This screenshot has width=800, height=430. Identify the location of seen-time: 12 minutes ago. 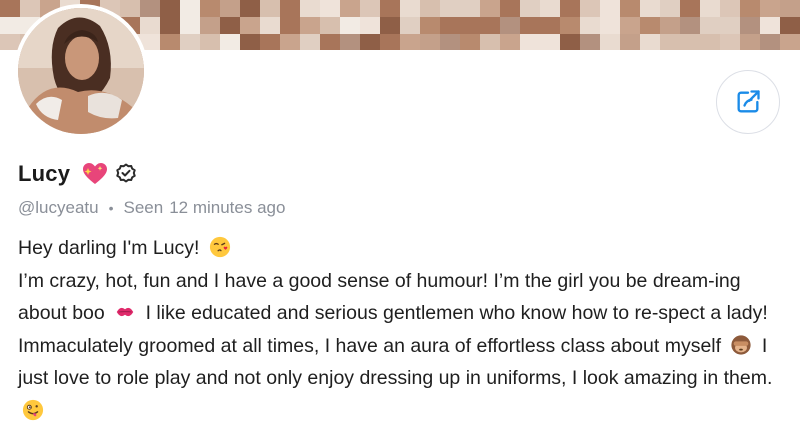
(227, 207).